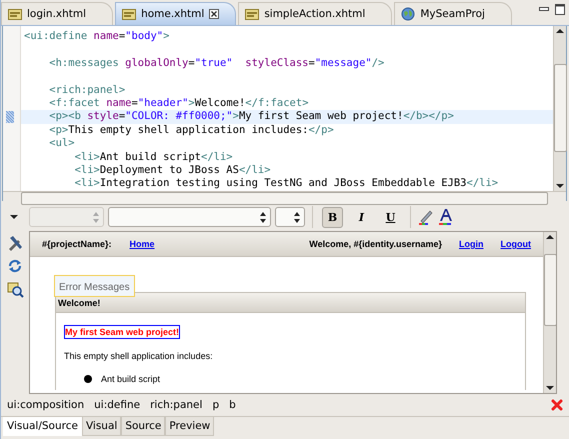 The height and width of the screenshot is (439, 569). What do you see at coordinates (191, 131) in the screenshot?
I see `code-line: <p>This empty shell application includes:</p>` at bounding box center [191, 131].